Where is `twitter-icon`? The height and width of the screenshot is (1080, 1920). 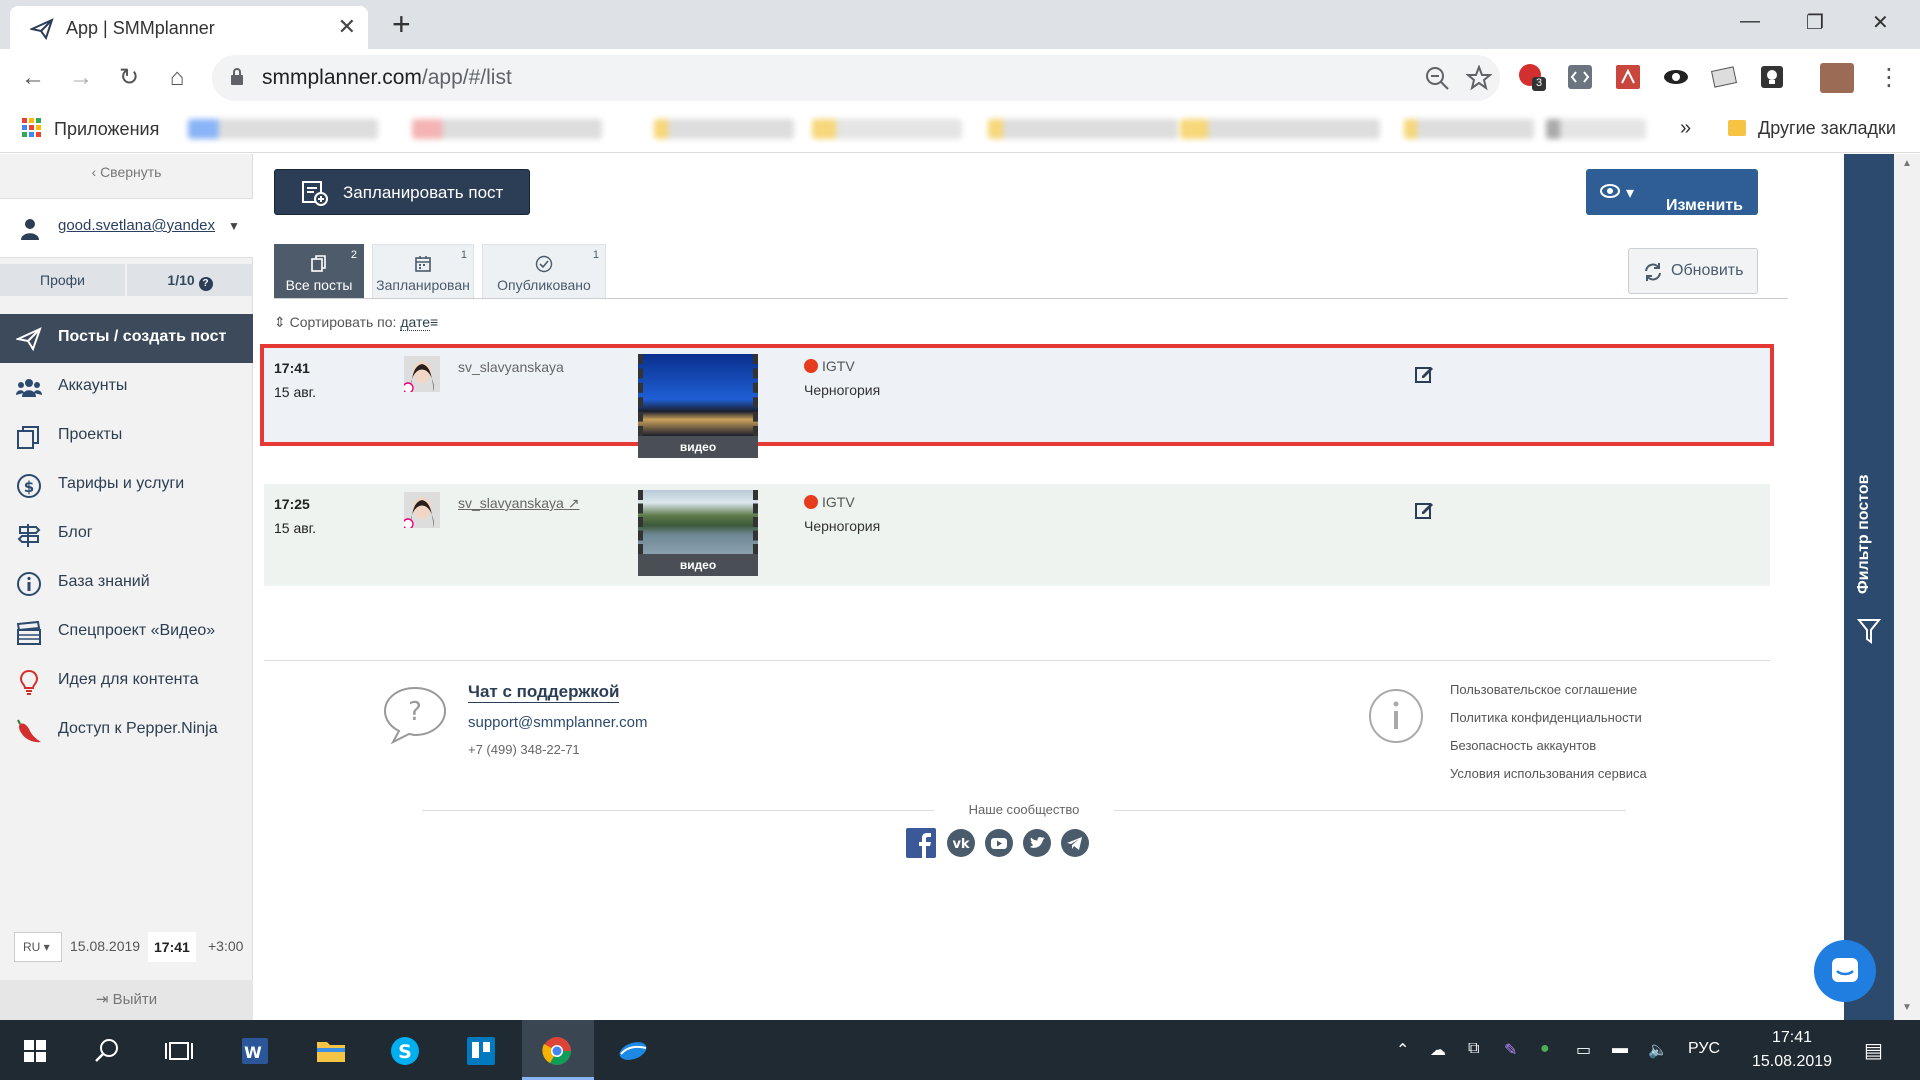
twitter-icon is located at coordinates (1037, 843).